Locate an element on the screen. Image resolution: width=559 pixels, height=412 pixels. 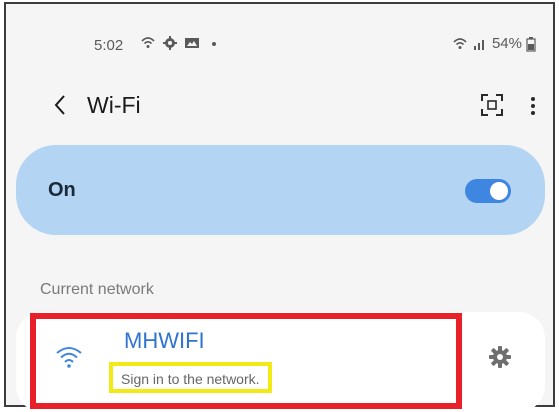
dot-icon is located at coordinates (214, 44).